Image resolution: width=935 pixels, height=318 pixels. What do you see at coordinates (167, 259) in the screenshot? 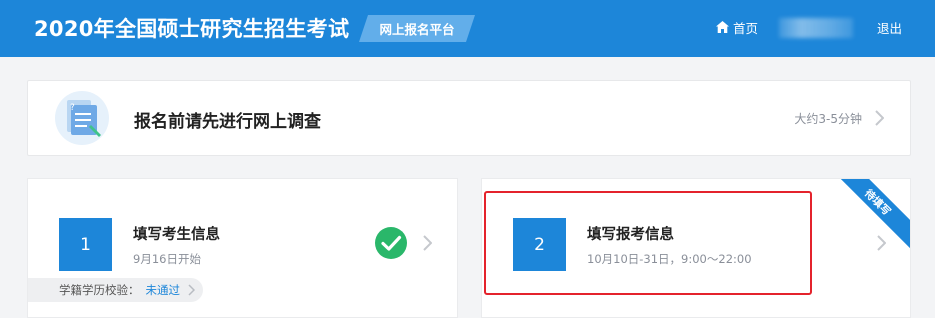
I see `step-subtitle: 9月16日开始` at bounding box center [167, 259].